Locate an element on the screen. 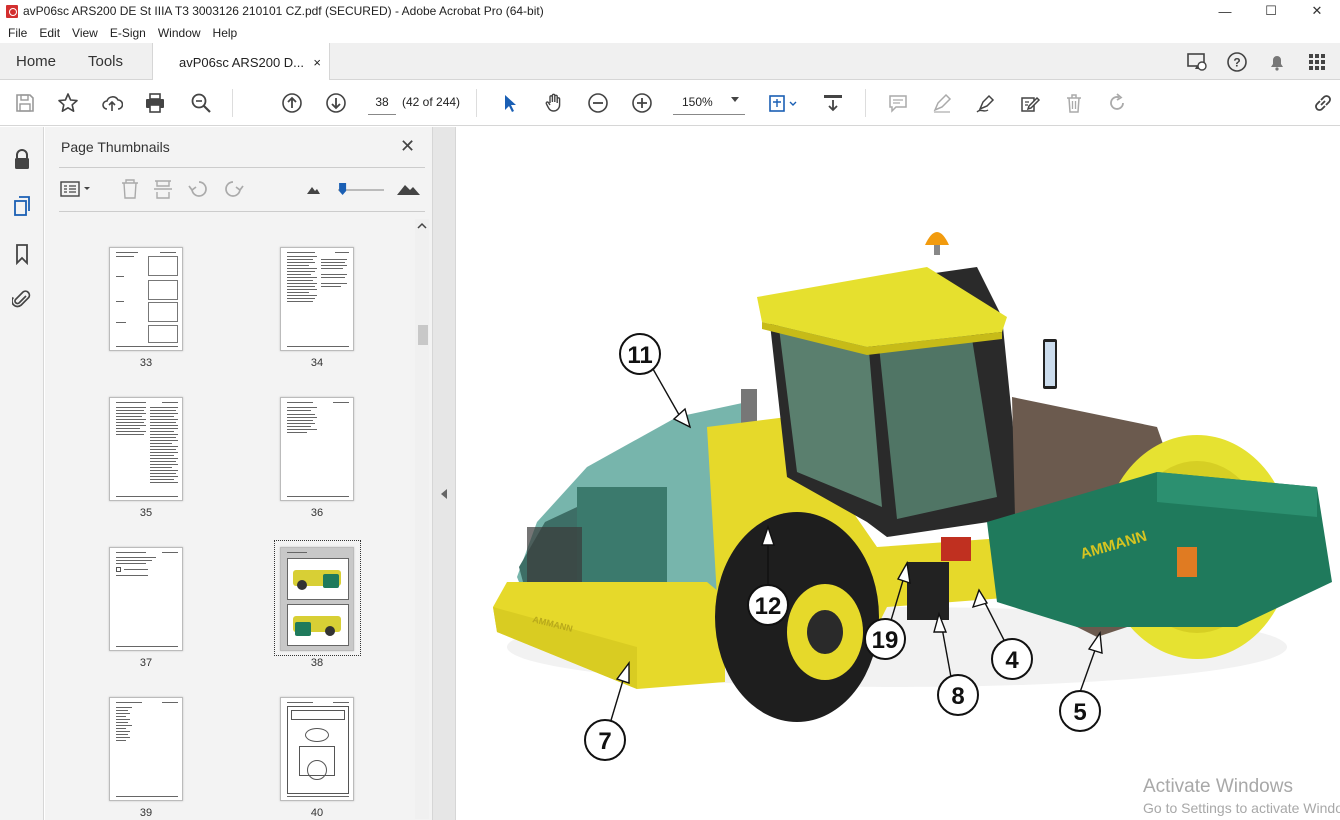 The image size is (1340, 820). print-icon is located at coordinates (155, 103).